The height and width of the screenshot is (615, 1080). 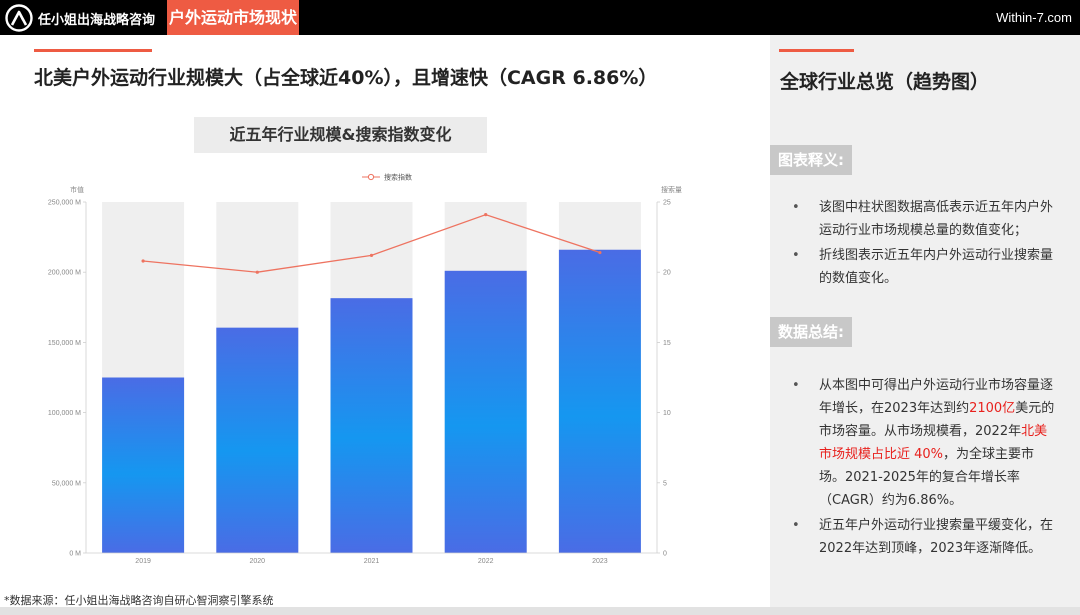 I want to click on logo-icon, so click(x=19, y=18).